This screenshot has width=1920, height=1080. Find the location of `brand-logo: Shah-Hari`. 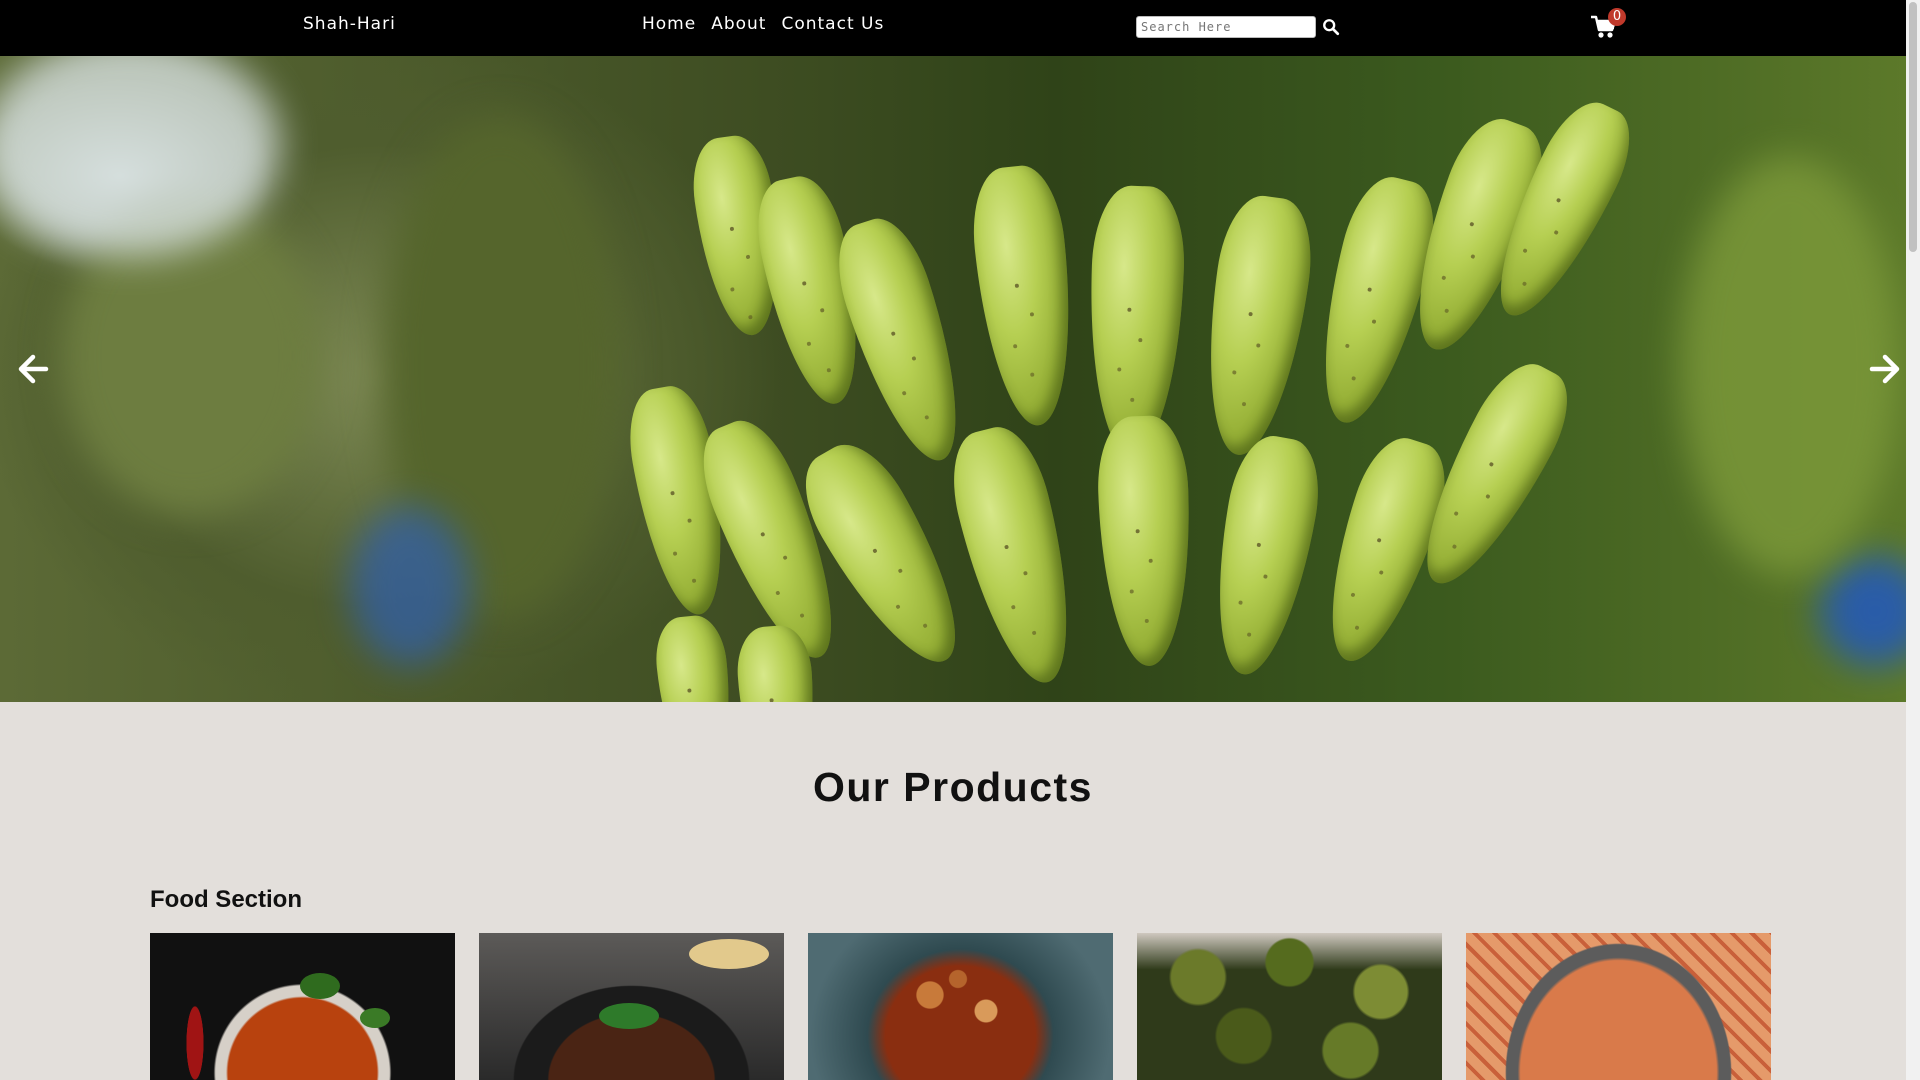

brand-logo: Shah-Hari is located at coordinates (349, 24).